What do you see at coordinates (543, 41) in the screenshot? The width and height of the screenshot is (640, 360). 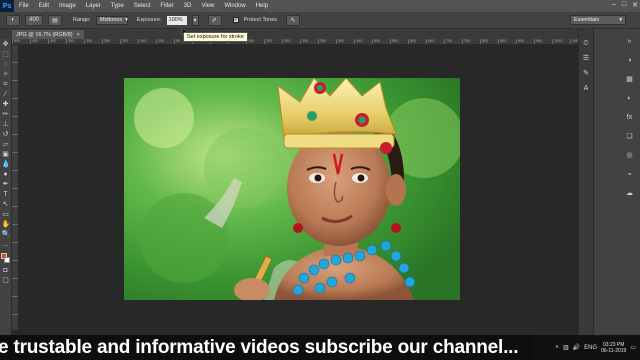 I see `ruler-tick: 950` at bounding box center [543, 41].